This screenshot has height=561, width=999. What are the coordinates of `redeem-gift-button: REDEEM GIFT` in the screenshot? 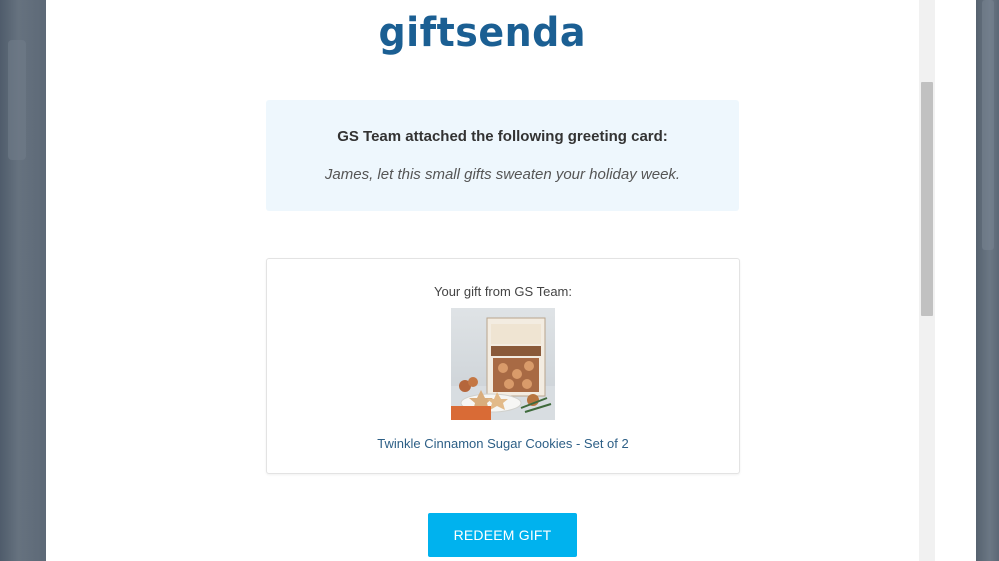 It's located at (502, 535).